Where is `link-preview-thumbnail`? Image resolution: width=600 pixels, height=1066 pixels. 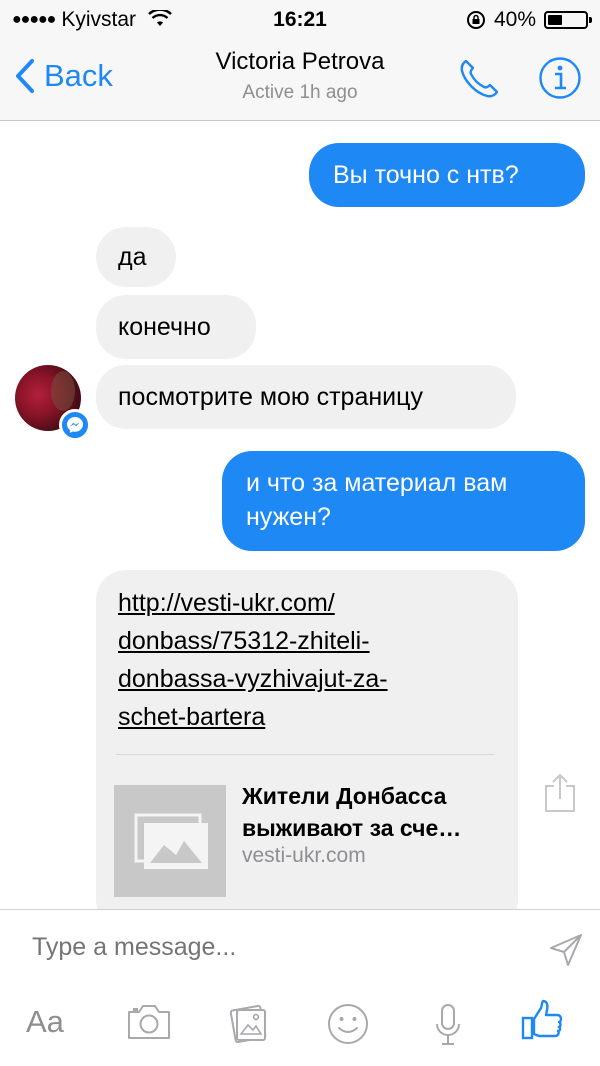 link-preview-thumbnail is located at coordinates (170, 841).